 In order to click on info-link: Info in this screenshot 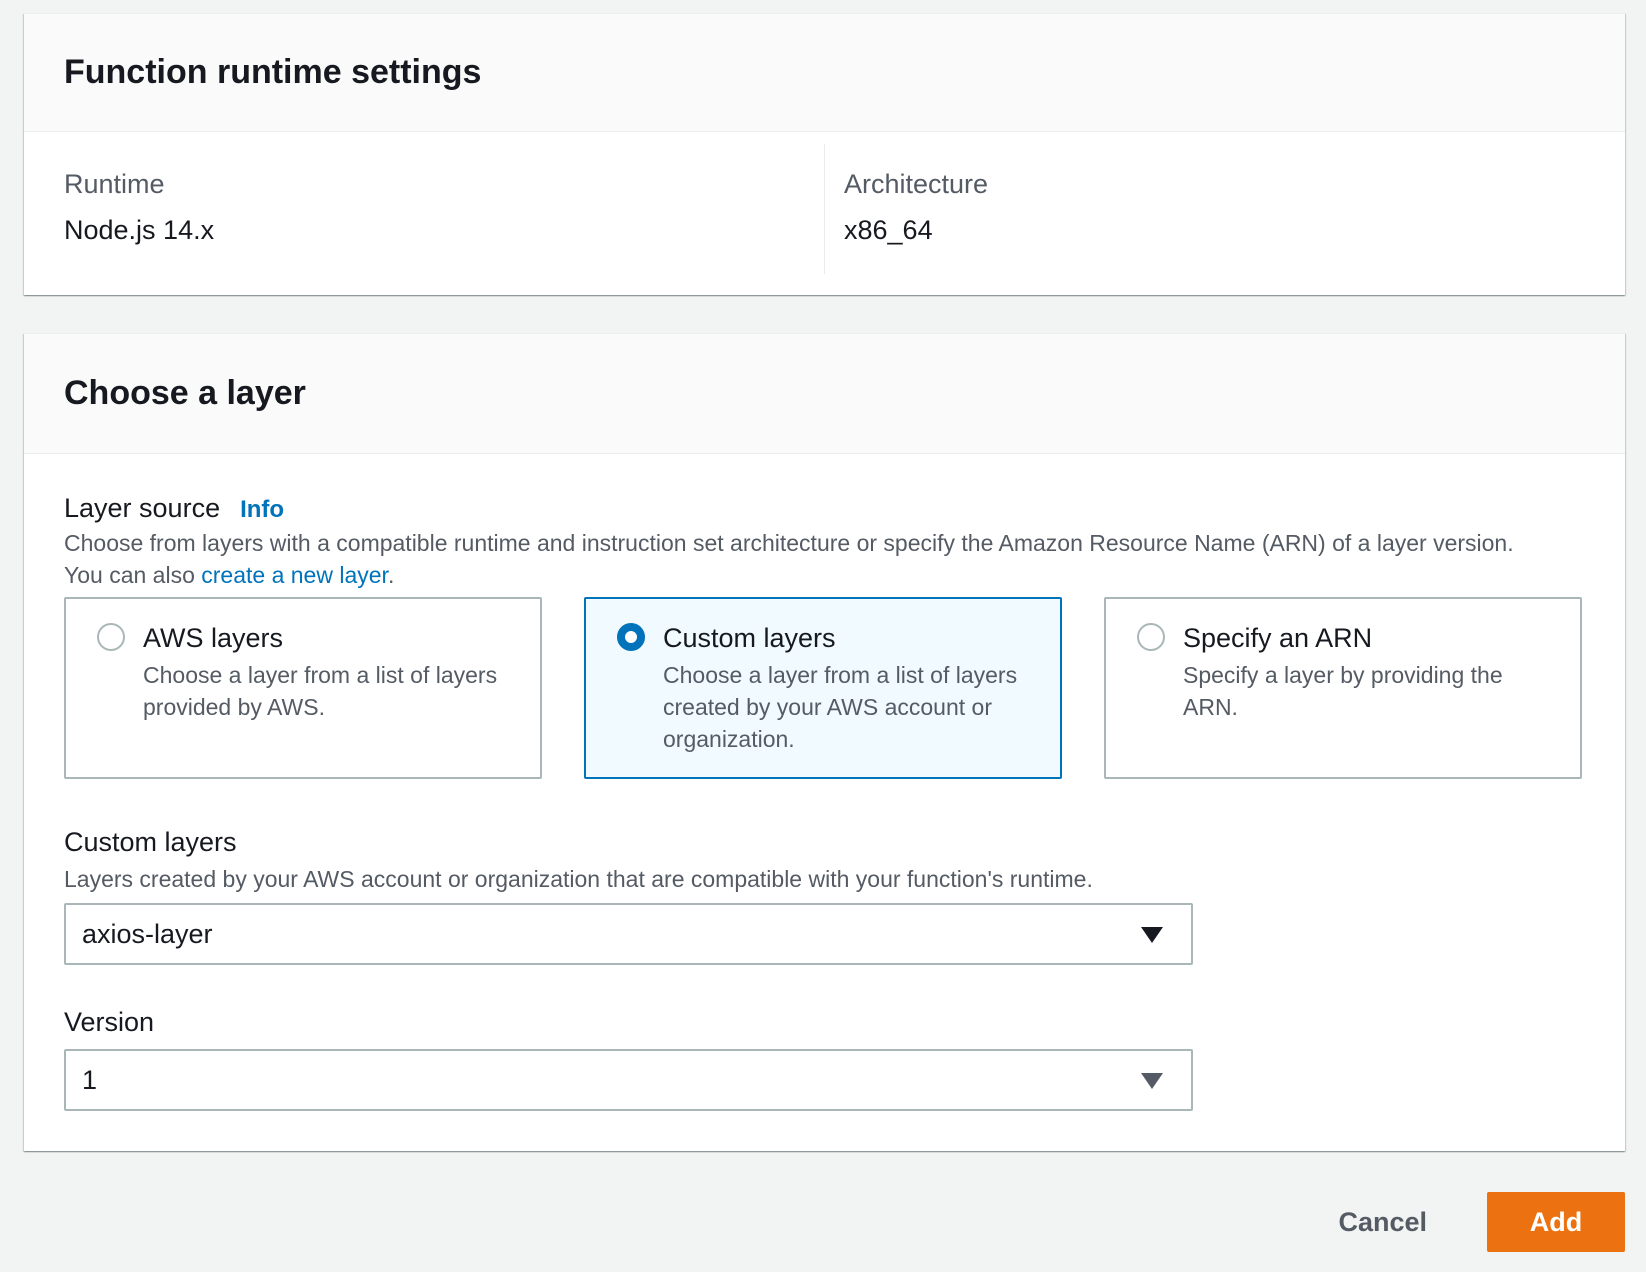, I will do `click(262, 510)`.